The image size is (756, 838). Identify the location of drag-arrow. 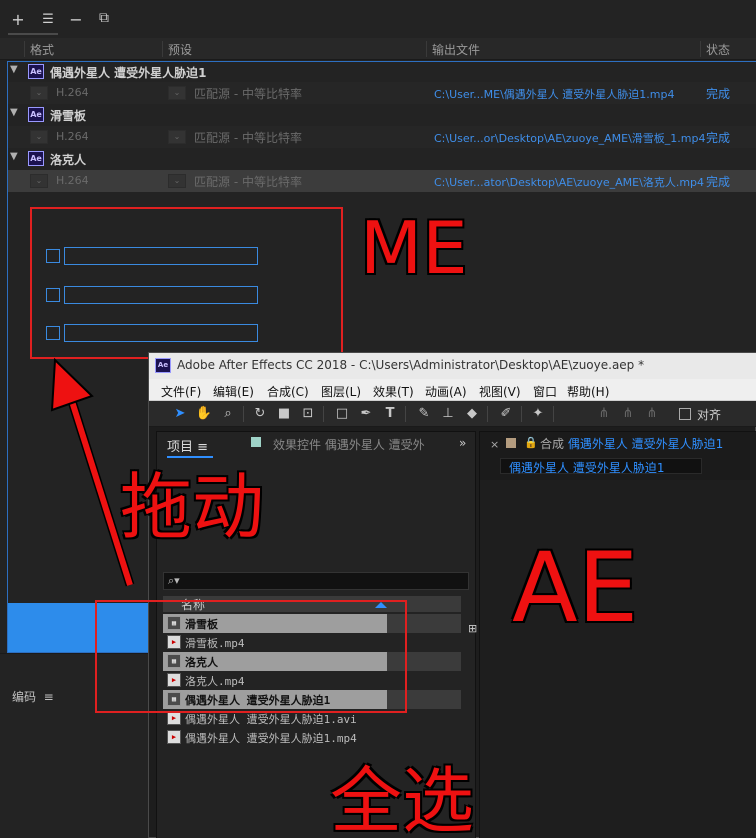
(92, 472).